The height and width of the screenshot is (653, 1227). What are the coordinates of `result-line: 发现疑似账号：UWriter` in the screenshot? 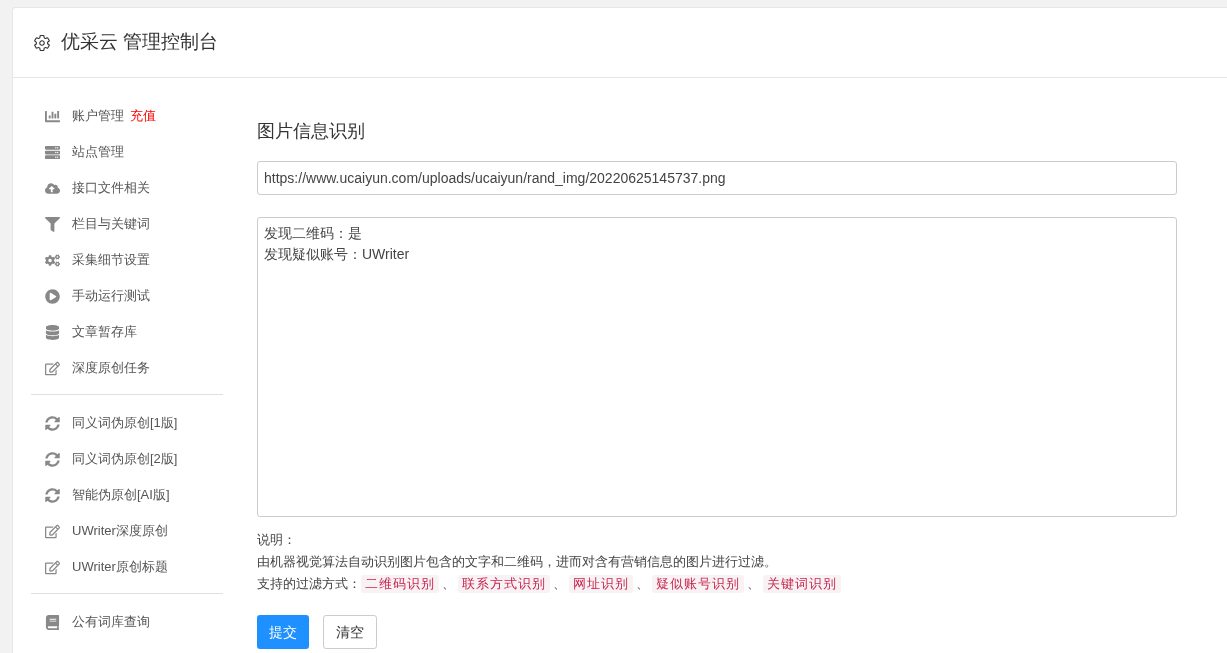 It's located at (337, 254).